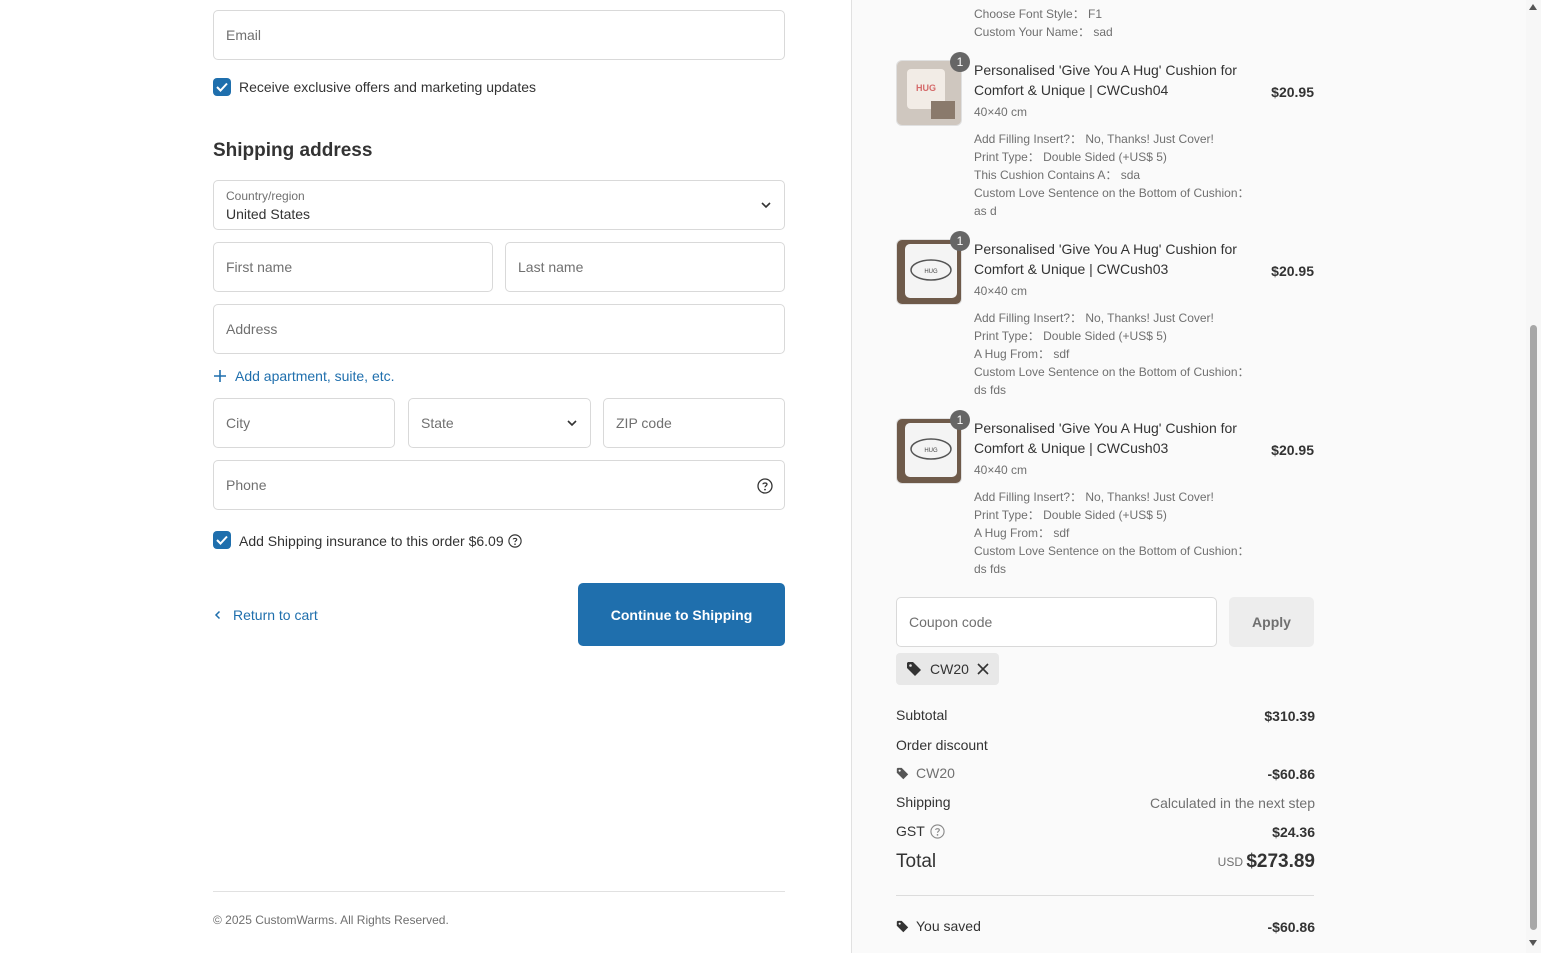  Describe the element at coordinates (1293, 832) in the screenshot. I see `gst-value: $24.36` at that location.